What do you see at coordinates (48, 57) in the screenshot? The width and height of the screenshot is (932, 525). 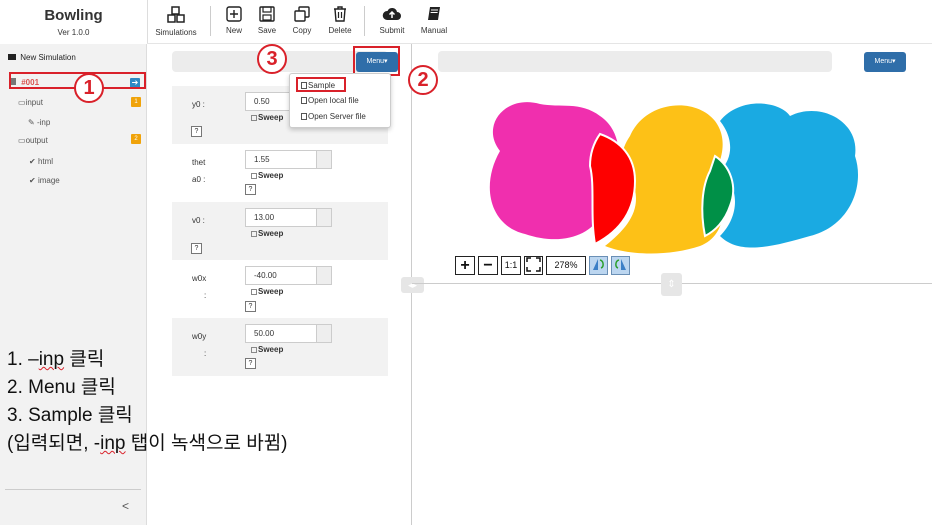 I see `new-simulation-label: New Simulation` at bounding box center [48, 57].